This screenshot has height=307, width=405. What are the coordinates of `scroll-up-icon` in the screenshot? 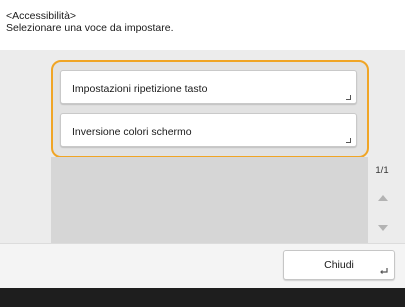 It's located at (383, 198).